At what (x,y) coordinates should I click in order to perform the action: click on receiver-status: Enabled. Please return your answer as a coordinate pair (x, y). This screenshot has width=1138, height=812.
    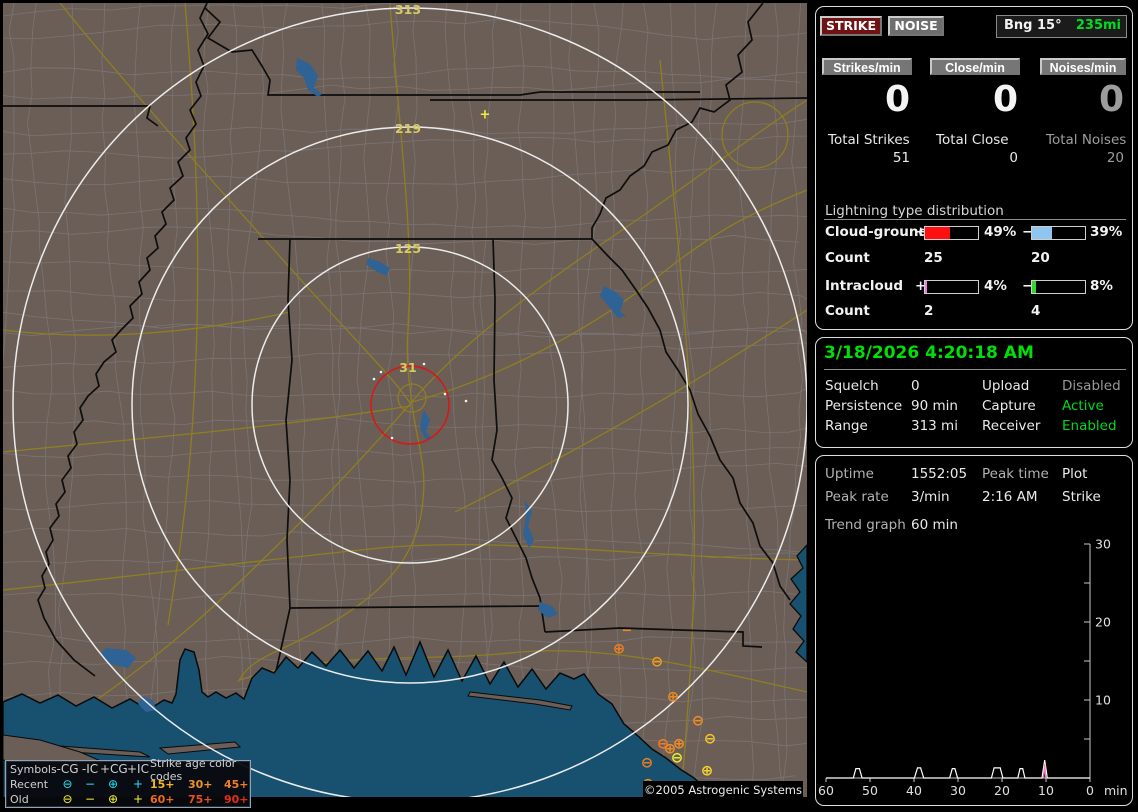
    Looking at the image, I should click on (1089, 426).